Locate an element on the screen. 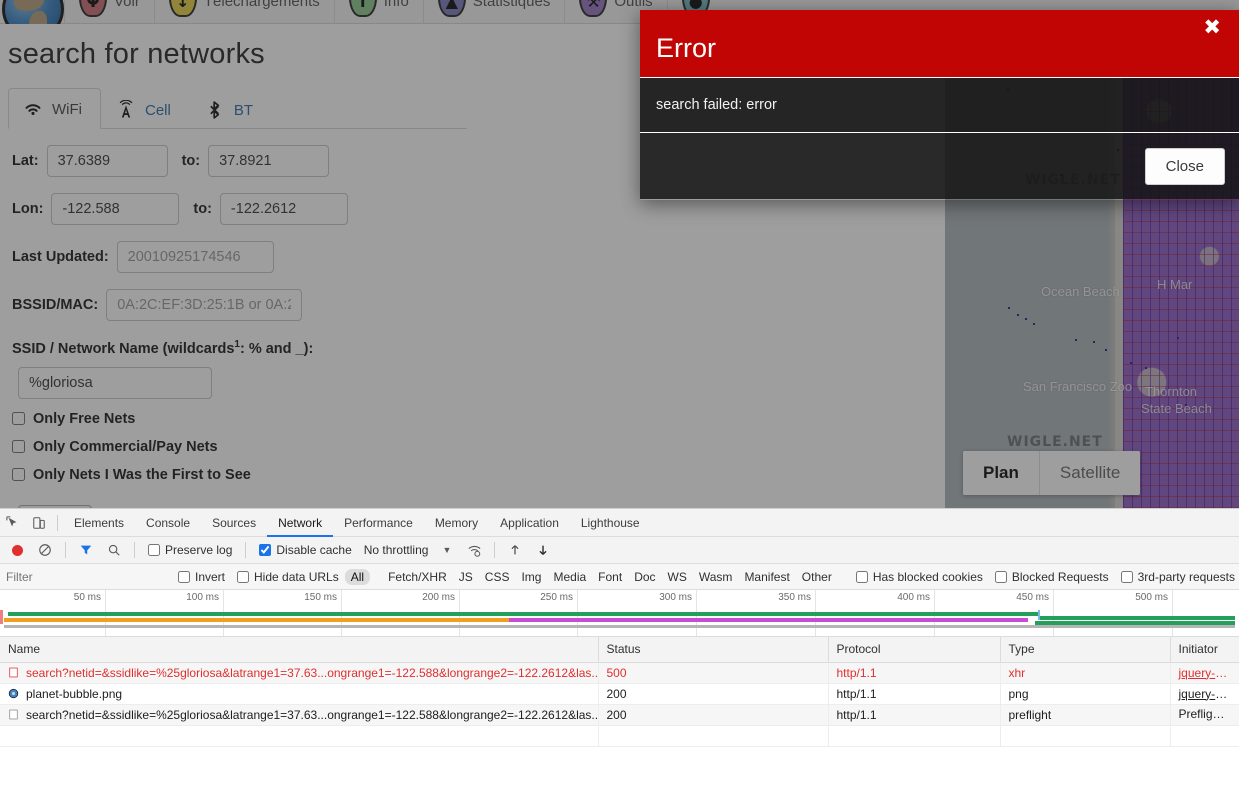 Image resolution: width=1239 pixels, height=785 pixels. filter-type-css: CSS is located at coordinates (497, 577).